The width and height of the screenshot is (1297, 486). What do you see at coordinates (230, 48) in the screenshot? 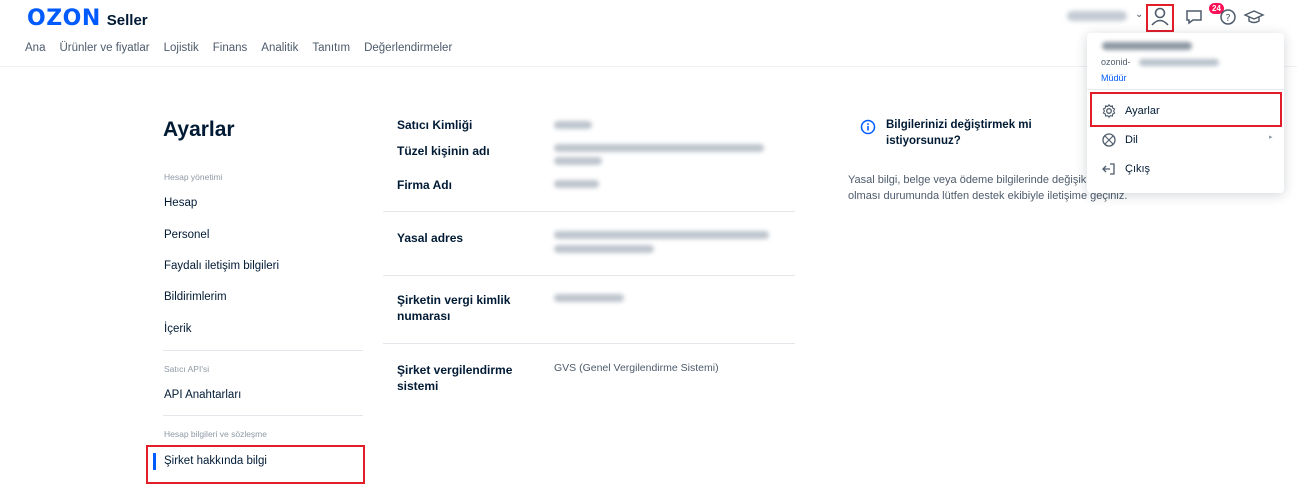
I see `nav-item-finance: Finans` at bounding box center [230, 48].